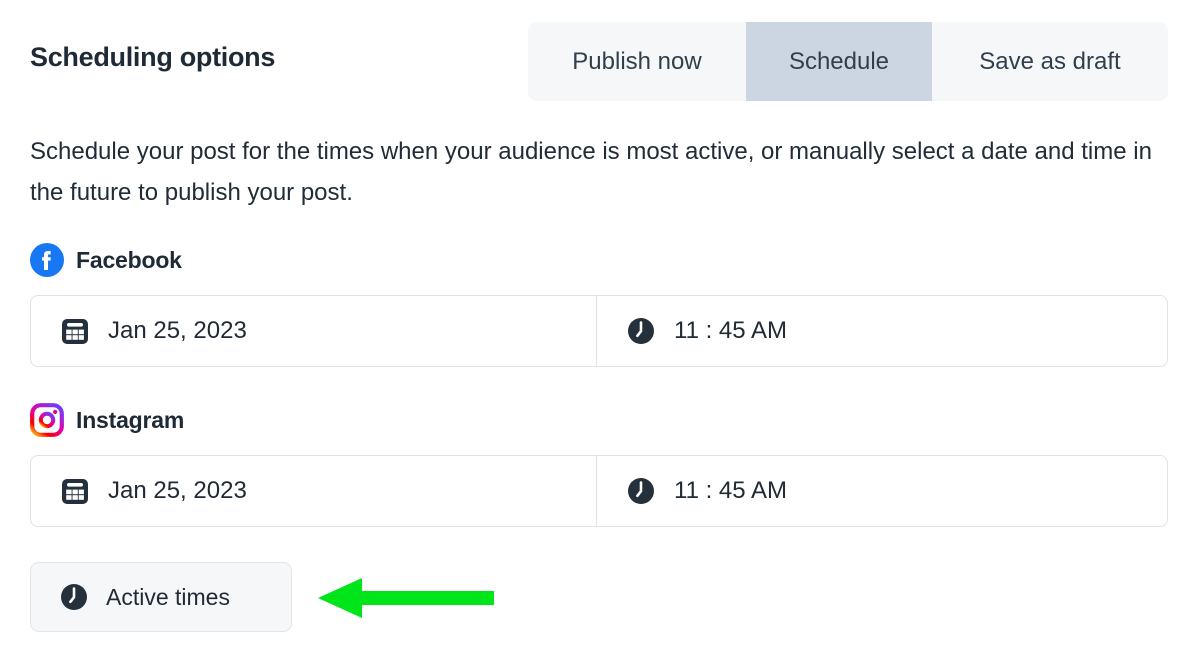  What do you see at coordinates (130, 419) in the screenshot?
I see `network-name-instagram: Instagram` at bounding box center [130, 419].